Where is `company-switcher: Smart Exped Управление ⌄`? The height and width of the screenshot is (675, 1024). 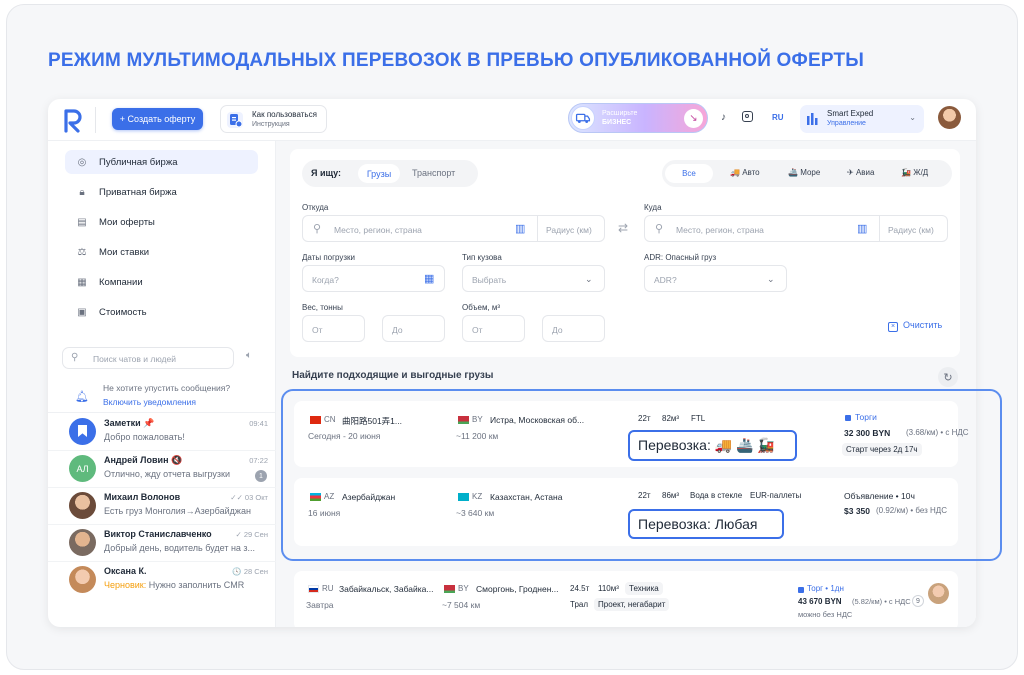
company-switcher: Smart Exped Управление ⌄ is located at coordinates (862, 119).